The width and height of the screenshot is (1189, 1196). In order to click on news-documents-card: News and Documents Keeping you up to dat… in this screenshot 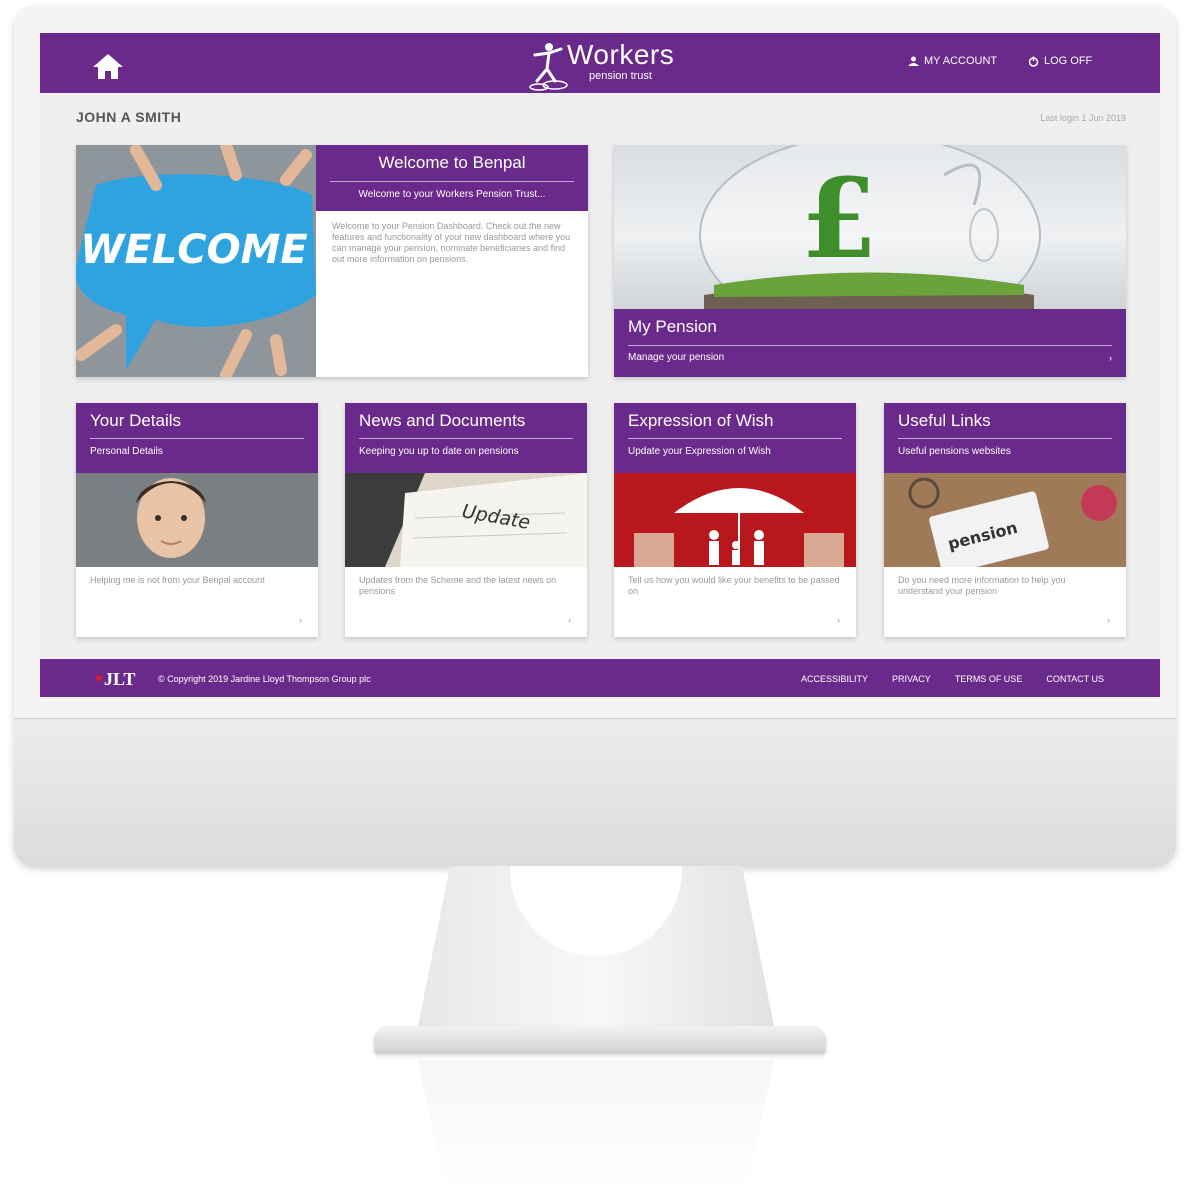, I will do `click(466, 520)`.